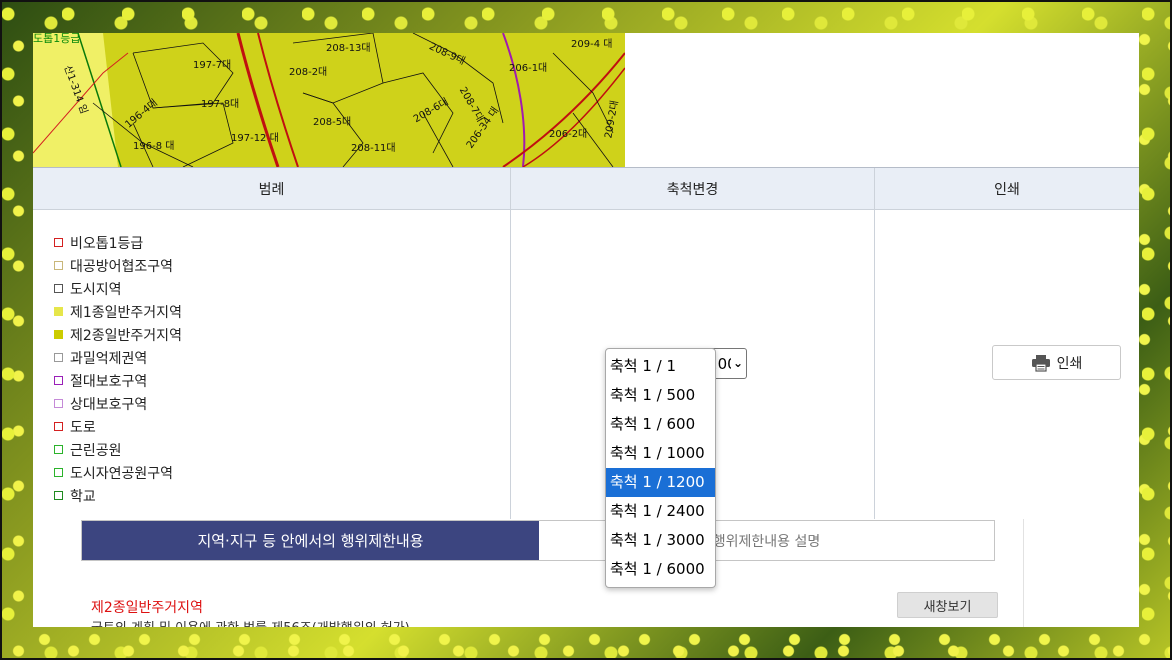 The width and height of the screenshot is (1172, 660). I want to click on legend-item: 과밀억제권역, so click(282, 357).